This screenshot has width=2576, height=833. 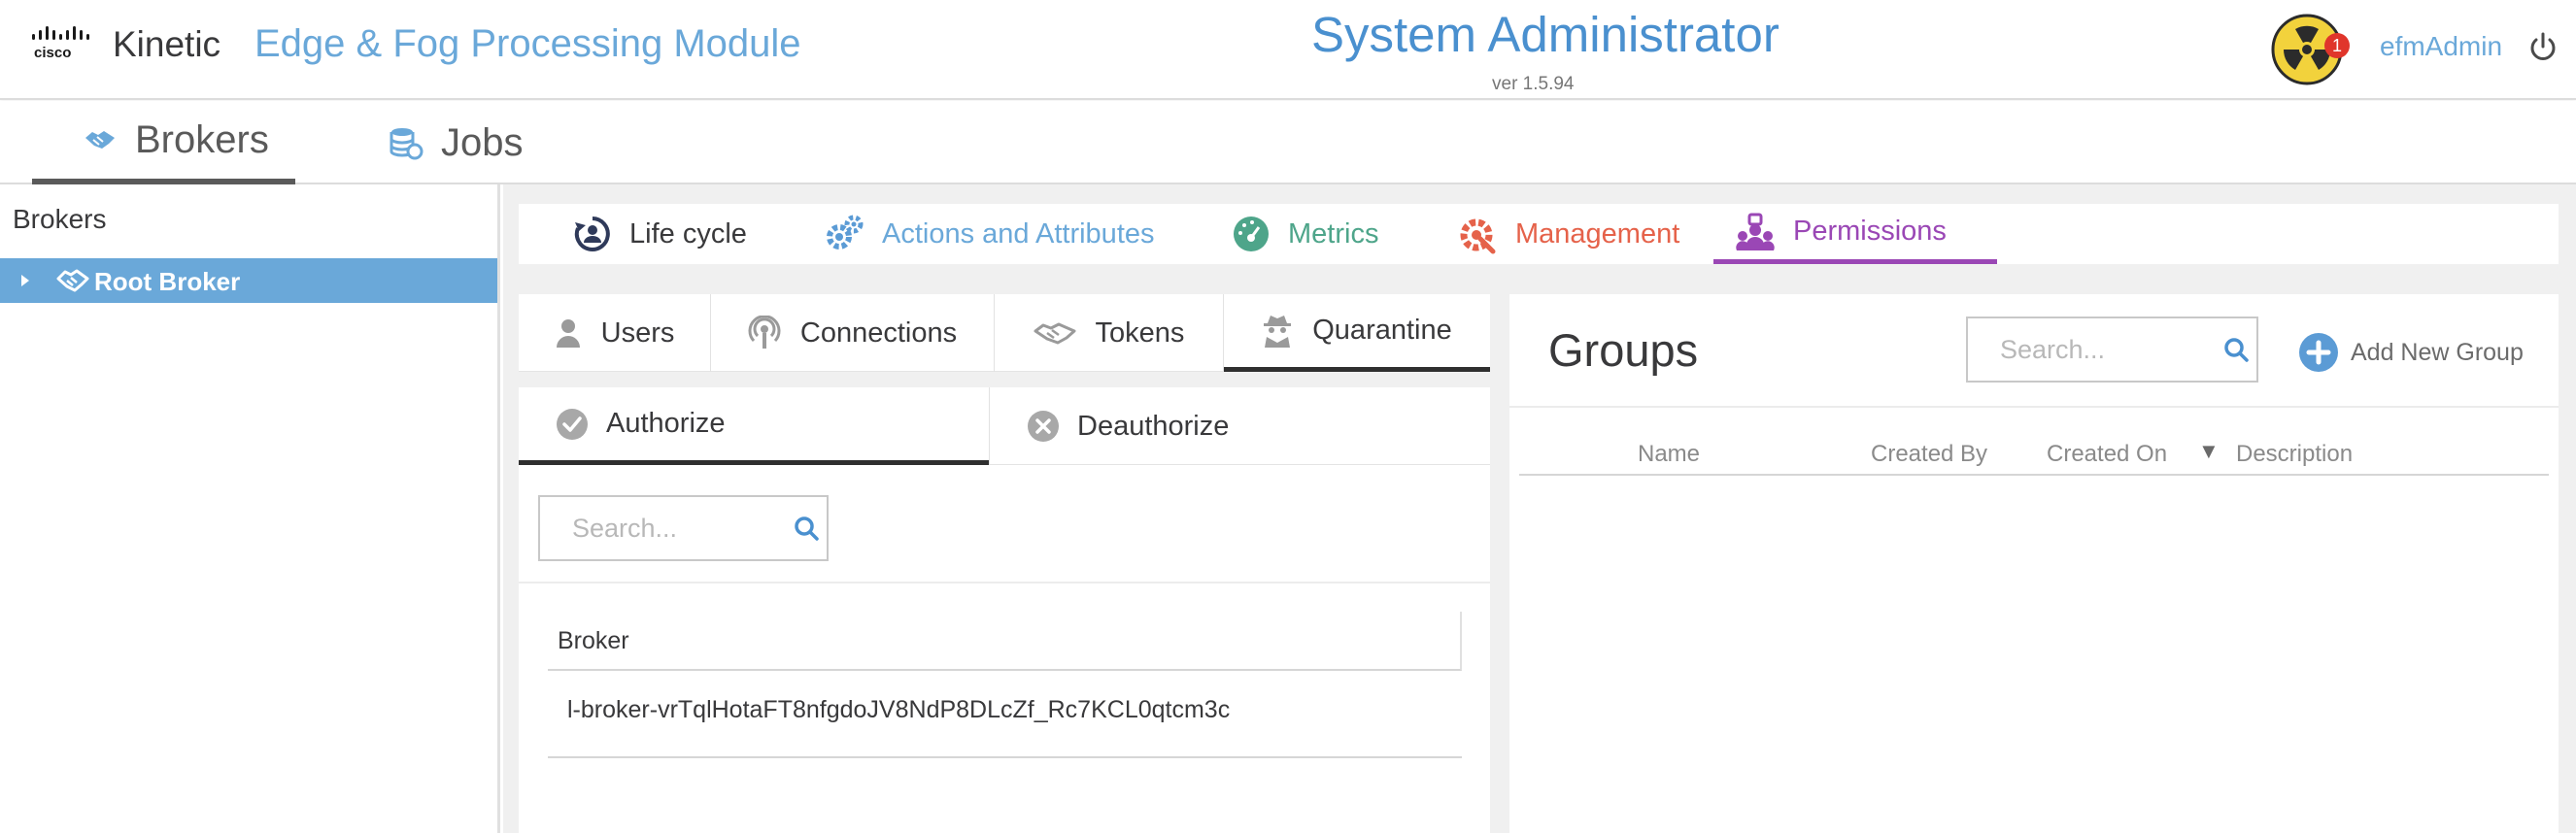 I want to click on authorize-tabs: Authorize Deauthorize, so click(x=1004, y=426).